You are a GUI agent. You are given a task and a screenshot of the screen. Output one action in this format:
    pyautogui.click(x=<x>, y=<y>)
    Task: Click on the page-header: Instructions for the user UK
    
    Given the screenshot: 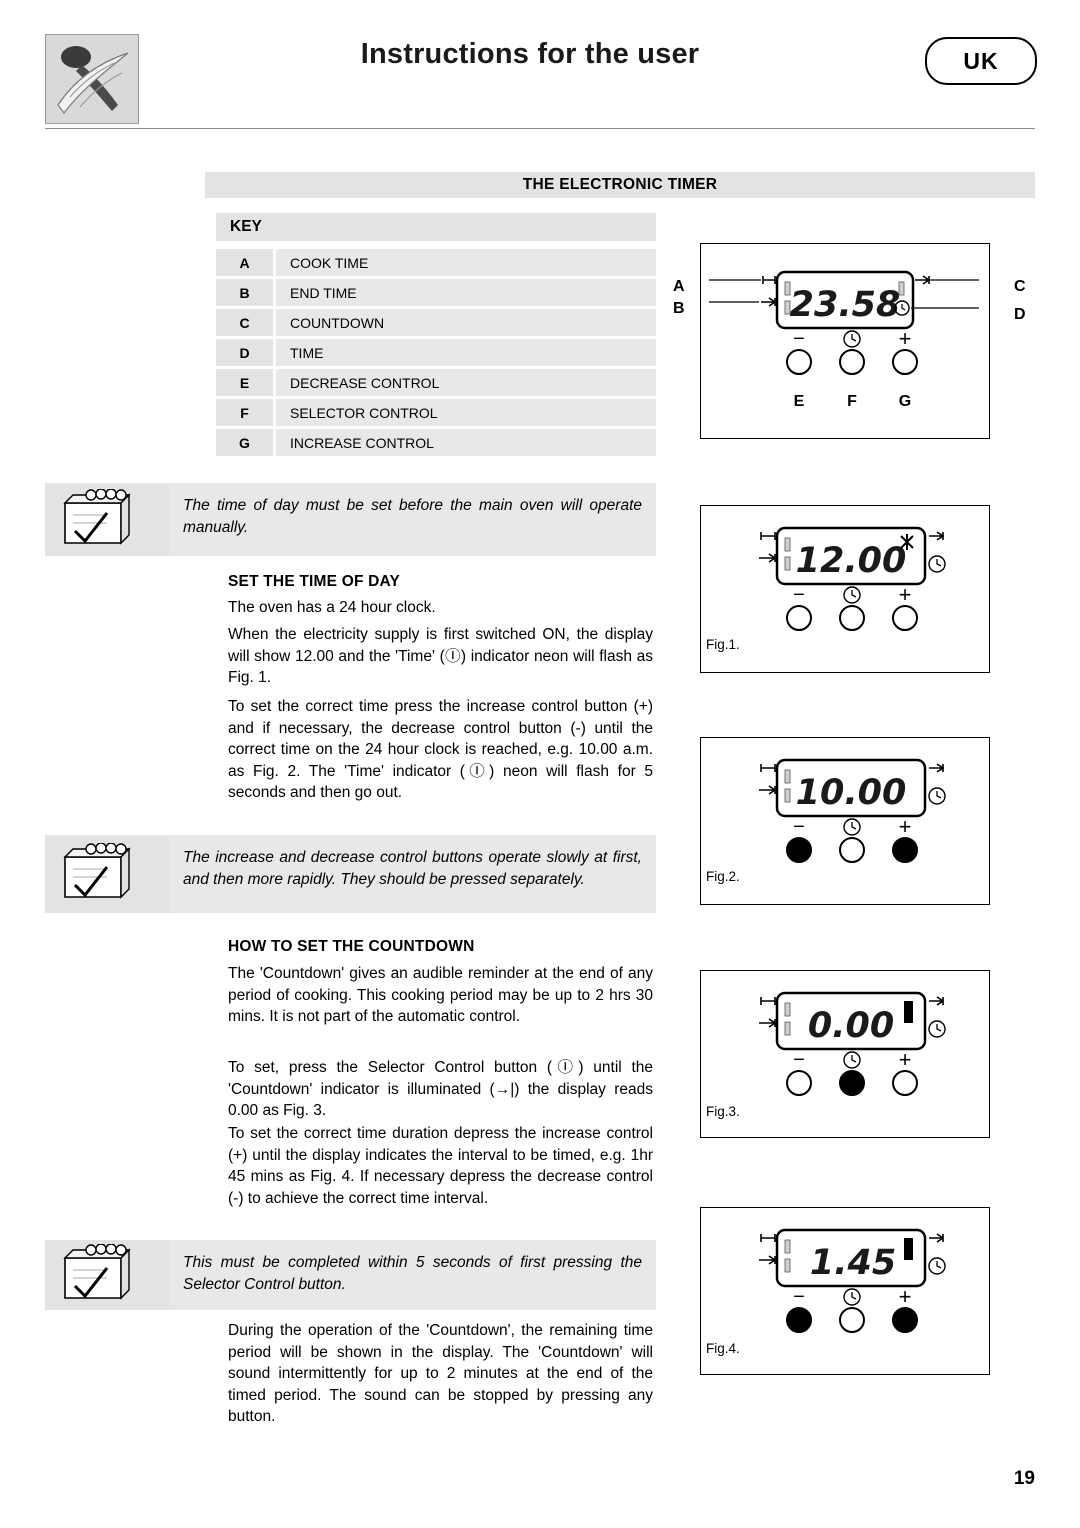 What is the action you would take?
    pyautogui.click(x=540, y=66)
    